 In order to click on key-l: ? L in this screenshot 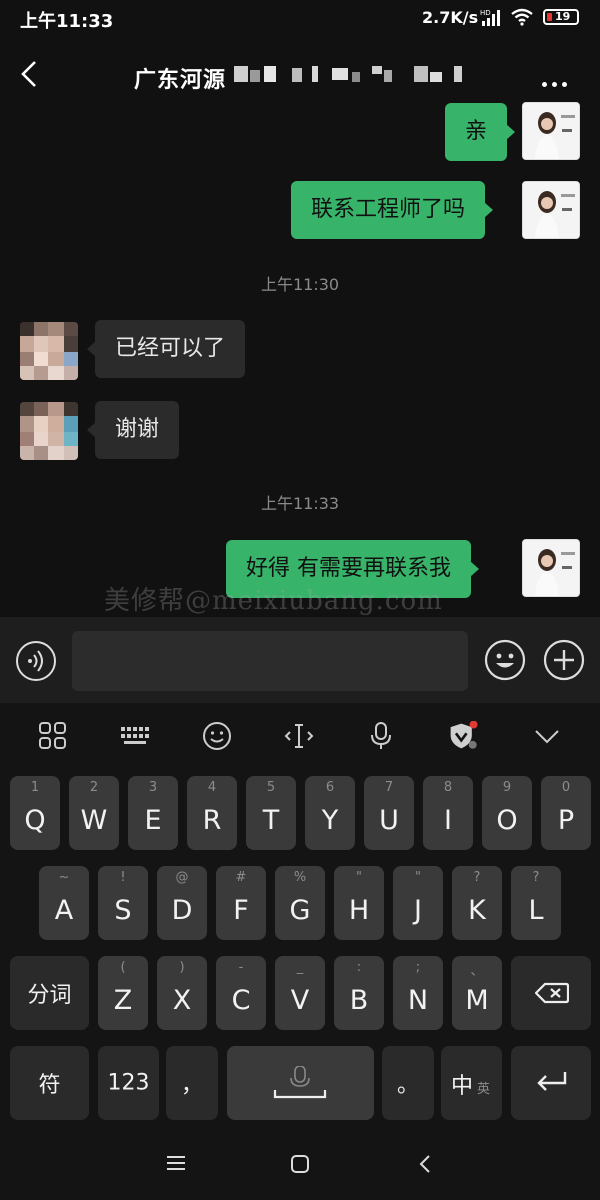, I will do `click(536, 903)`.